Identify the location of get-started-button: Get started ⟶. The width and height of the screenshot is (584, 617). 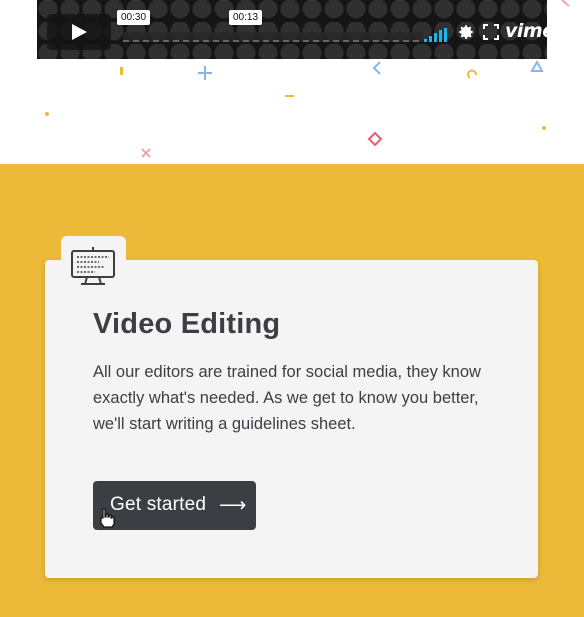
(174, 505).